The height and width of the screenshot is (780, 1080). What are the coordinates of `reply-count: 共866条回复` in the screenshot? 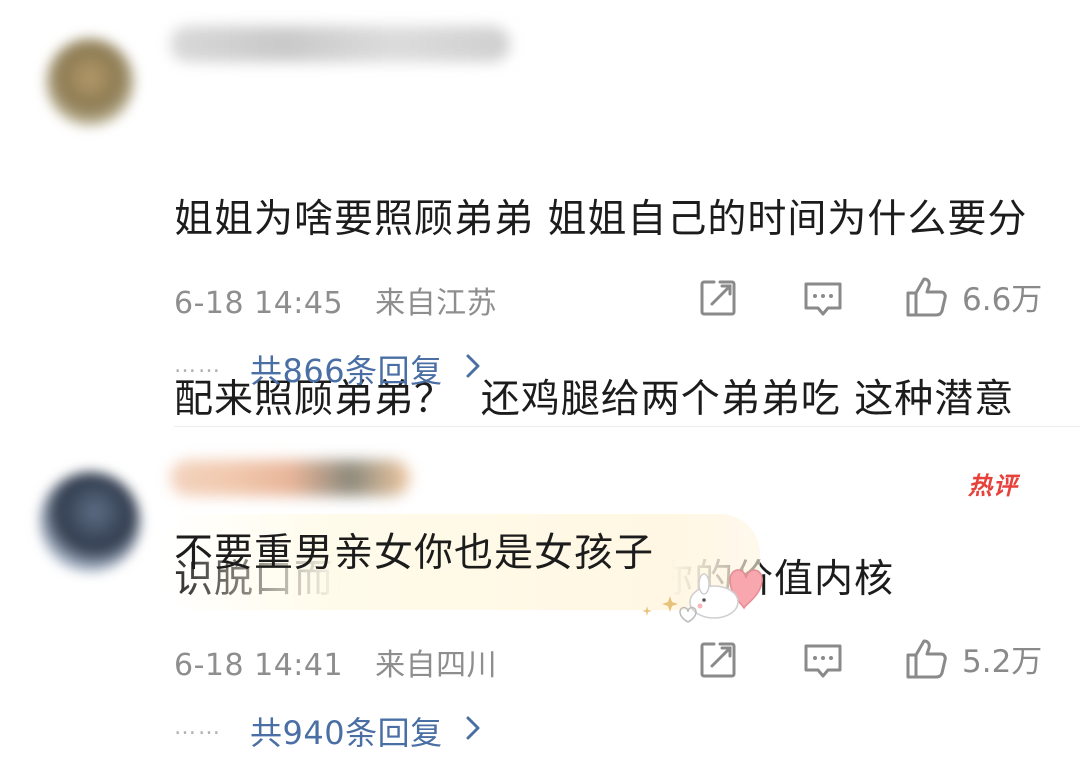 It's located at (346, 371).